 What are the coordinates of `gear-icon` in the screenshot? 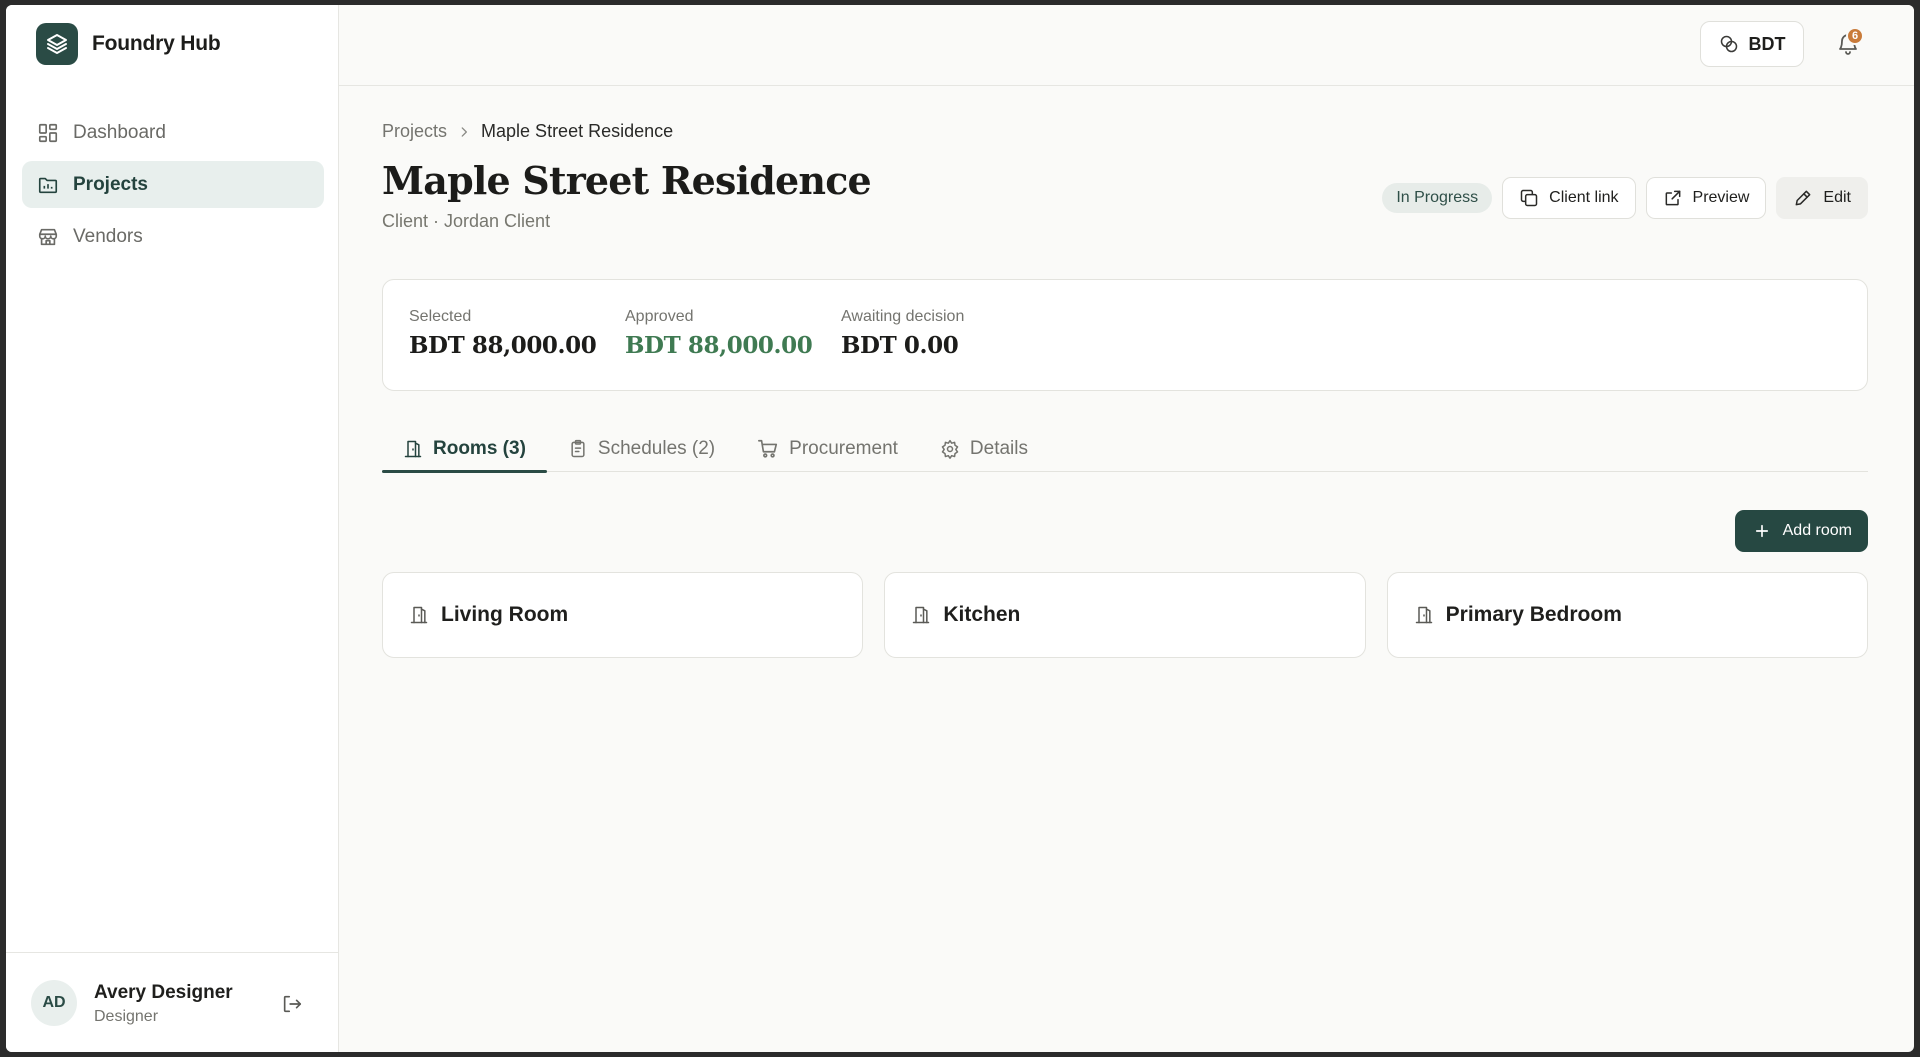 It's located at (950, 449).